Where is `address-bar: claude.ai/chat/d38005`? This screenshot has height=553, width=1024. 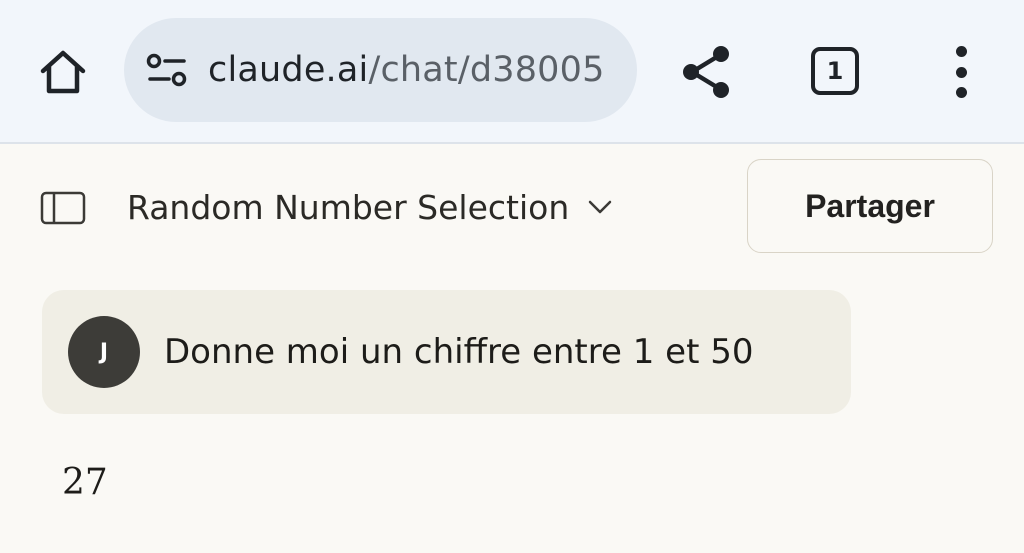 address-bar: claude.ai/chat/d38005 is located at coordinates (380, 70).